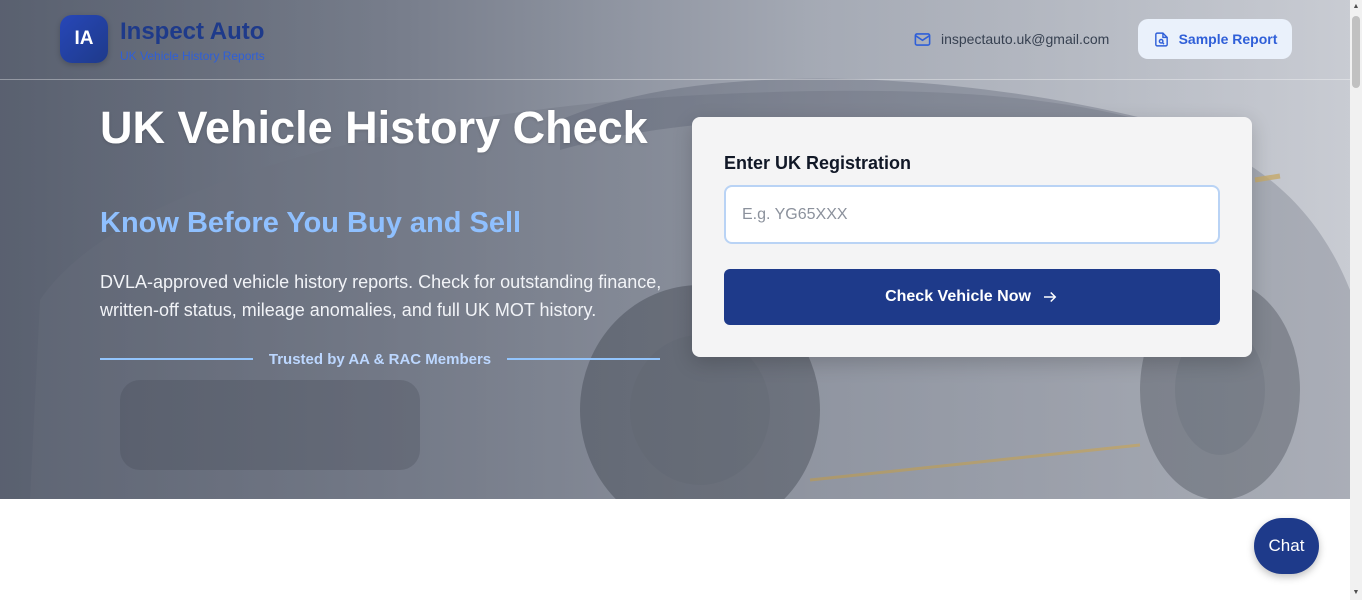 The width and height of the screenshot is (1362, 600). Describe the element at coordinates (818, 163) in the screenshot. I see `registration-label: Enter UK Registration` at that location.